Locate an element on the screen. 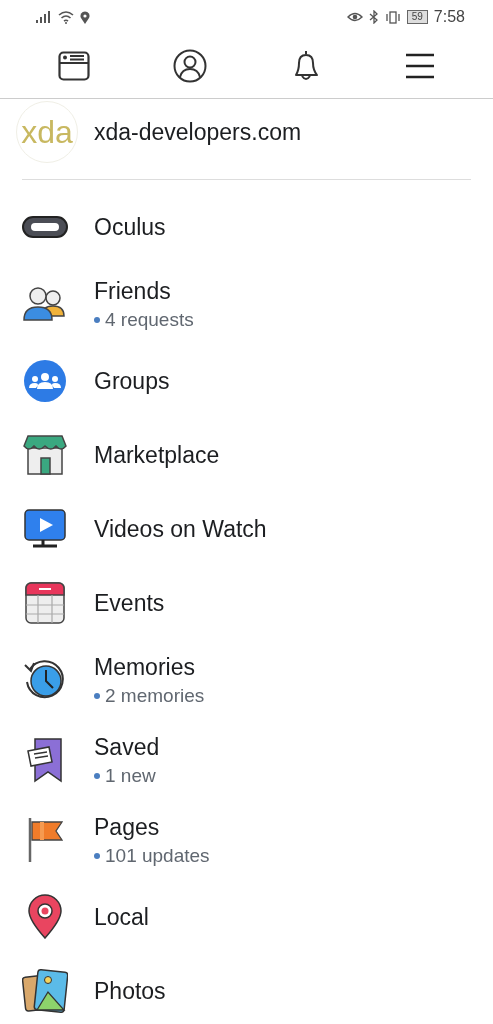 The height and width of the screenshot is (1024, 493). friends-icon is located at coordinates (45, 304).